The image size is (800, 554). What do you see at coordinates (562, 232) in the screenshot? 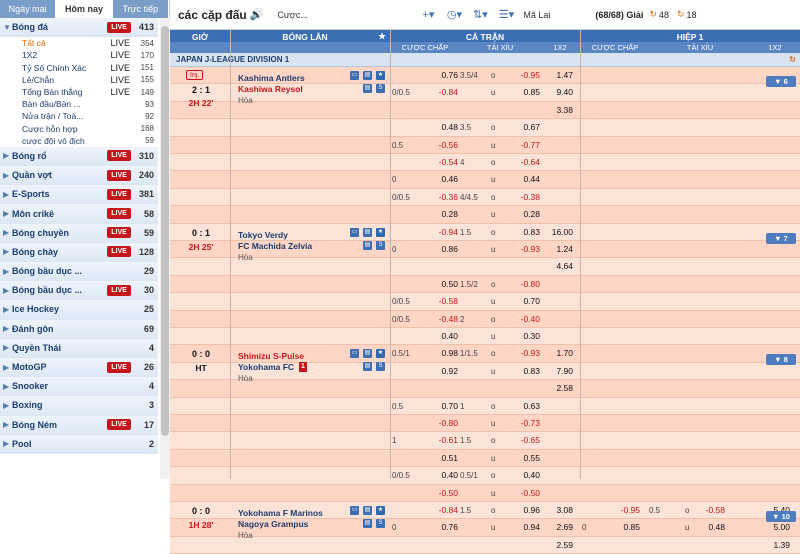
I see `odds-cell: 16.00` at bounding box center [562, 232].